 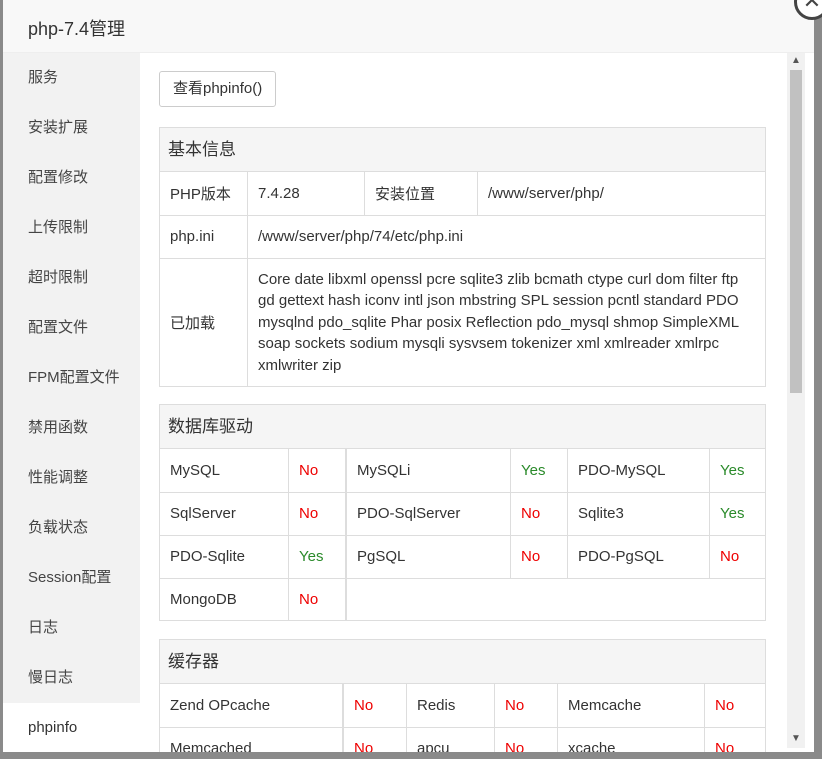 What do you see at coordinates (77, 29) in the screenshot?
I see `dialog-title: php-7.4管理` at bounding box center [77, 29].